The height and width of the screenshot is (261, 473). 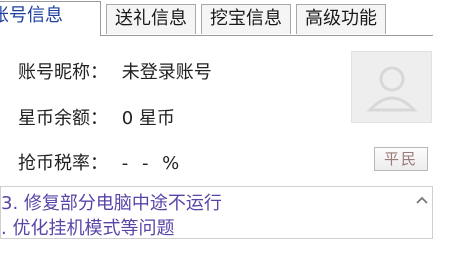 I want to click on balance-value: 0 星币, so click(x=148, y=118).